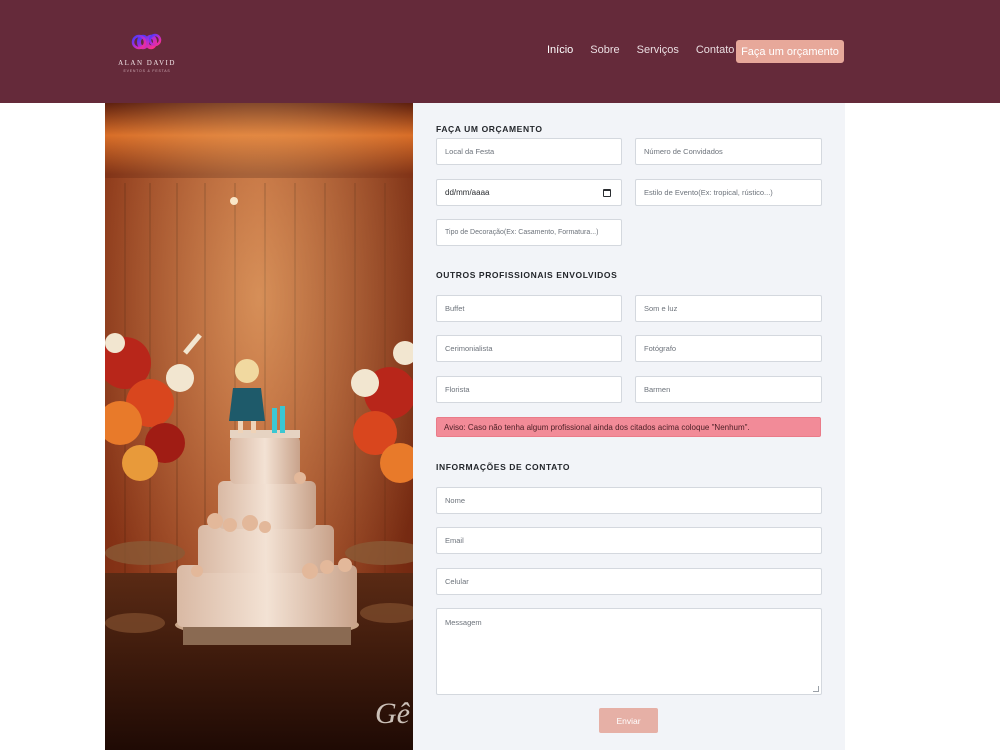 The height and width of the screenshot is (750, 1000). Describe the element at coordinates (529, 192) in the screenshot. I see `date-input: dd/mm/aaaa` at that location.